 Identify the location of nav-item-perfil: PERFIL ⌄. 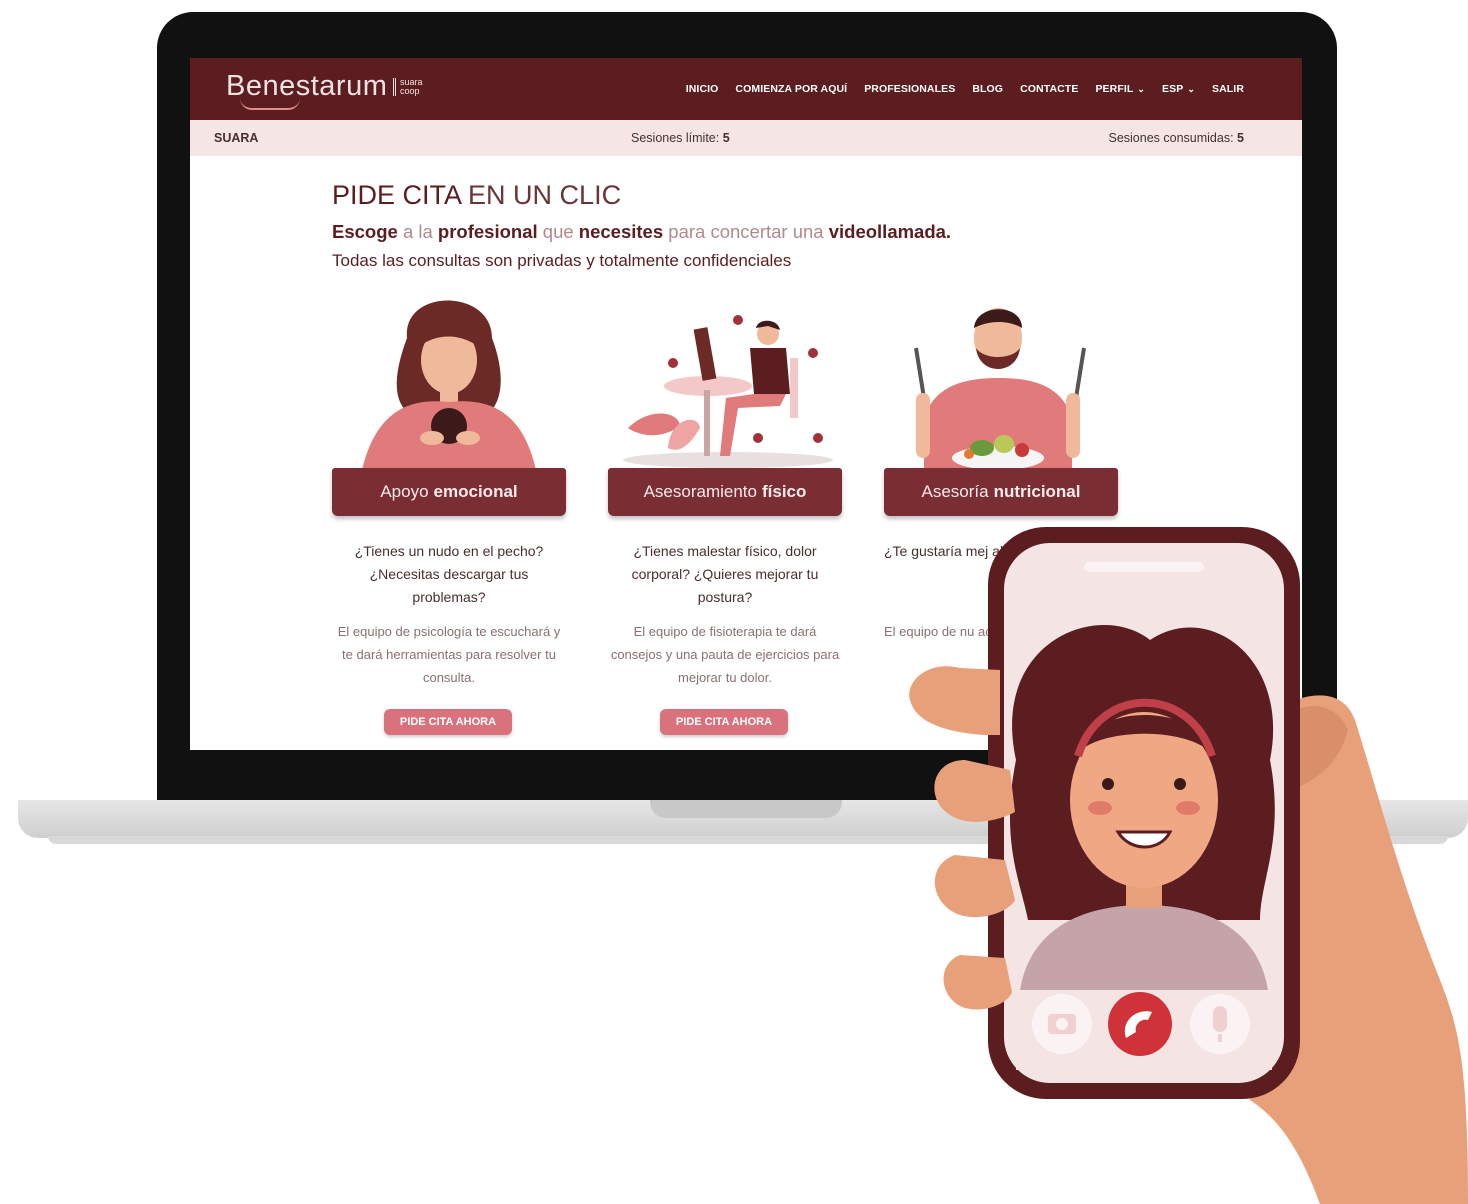
(1120, 89).